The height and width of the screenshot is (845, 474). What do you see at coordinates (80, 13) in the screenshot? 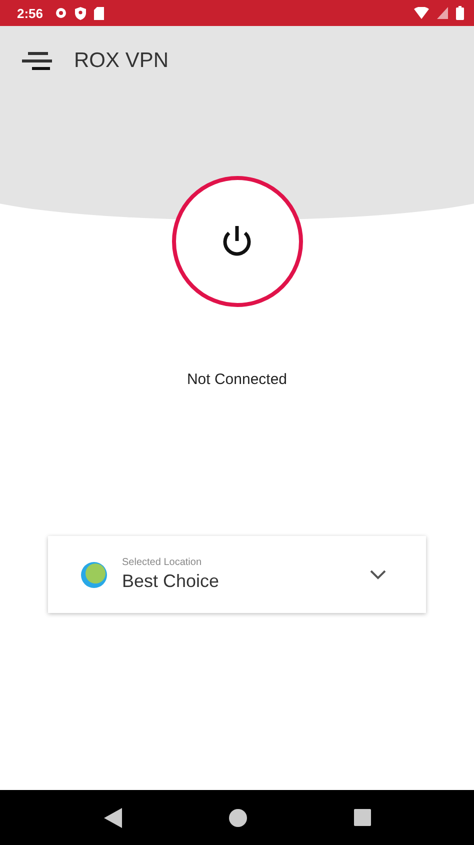
I see `shield-icon` at bounding box center [80, 13].